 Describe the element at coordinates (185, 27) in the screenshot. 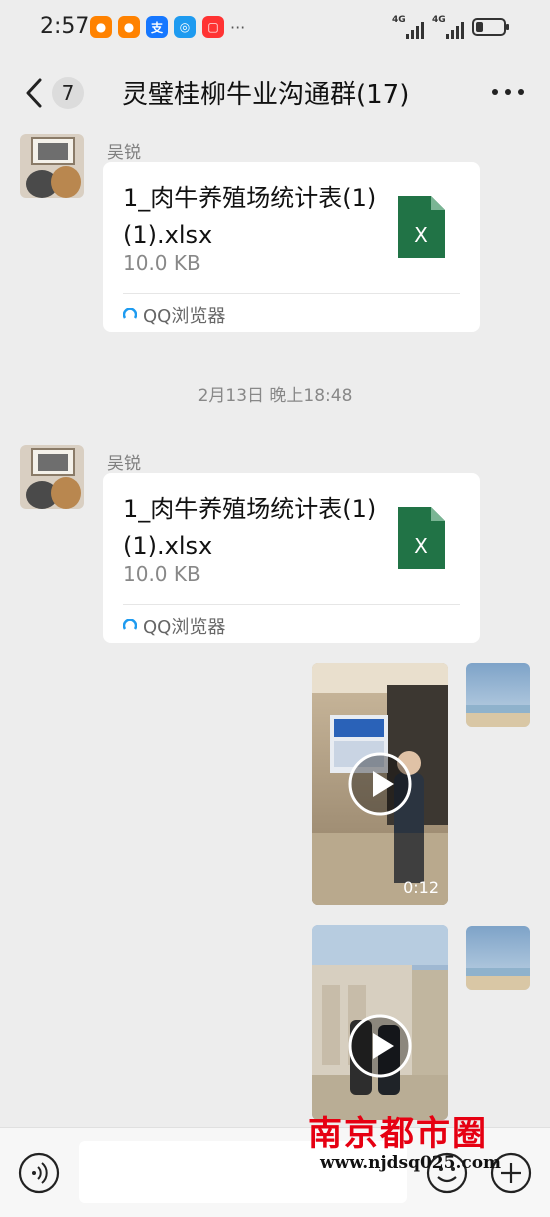

I see `browser-icon: ◎` at that location.